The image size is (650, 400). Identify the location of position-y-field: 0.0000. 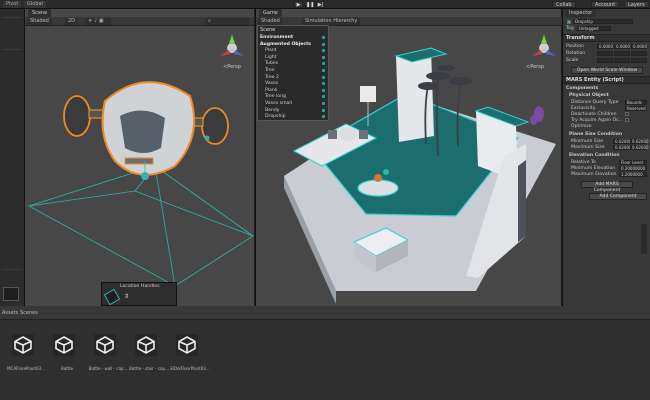
(622, 46).